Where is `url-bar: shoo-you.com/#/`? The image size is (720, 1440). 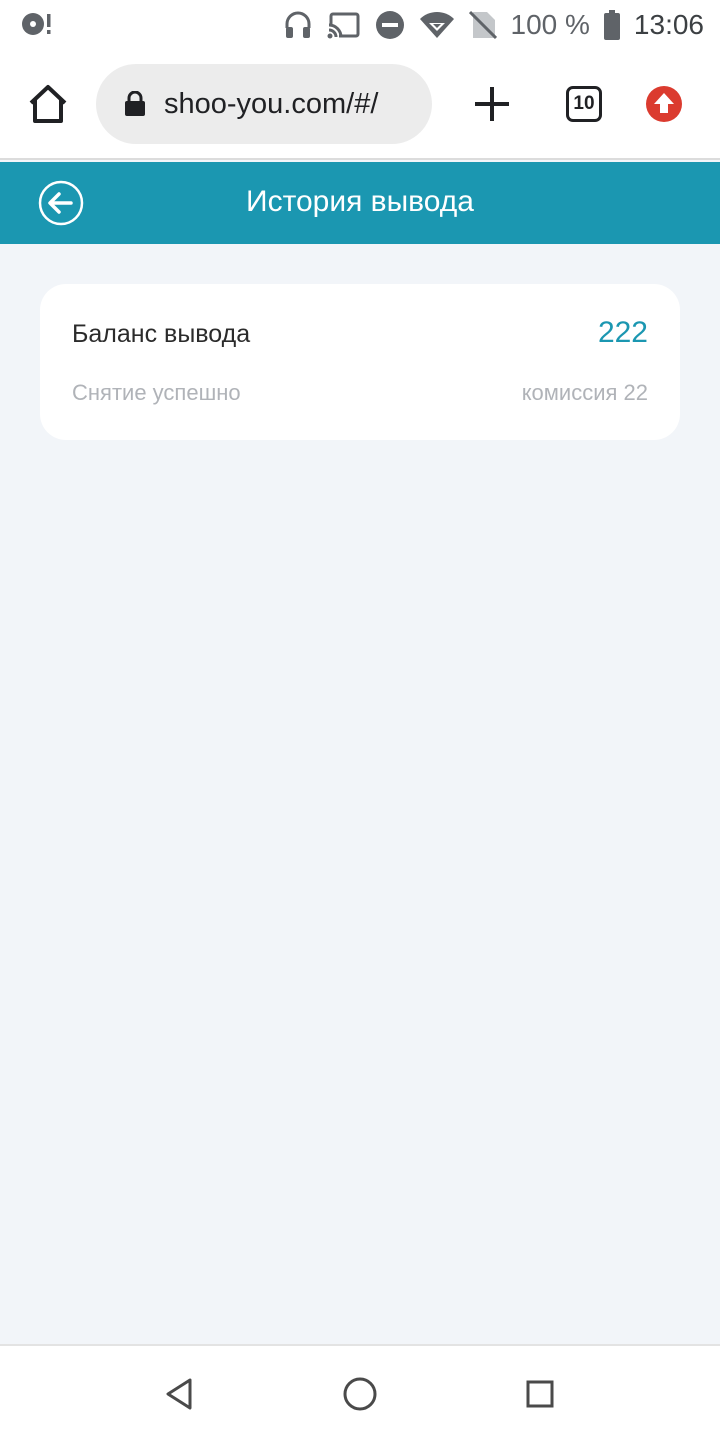
url-bar: shoo-you.com/#/ is located at coordinates (264, 104).